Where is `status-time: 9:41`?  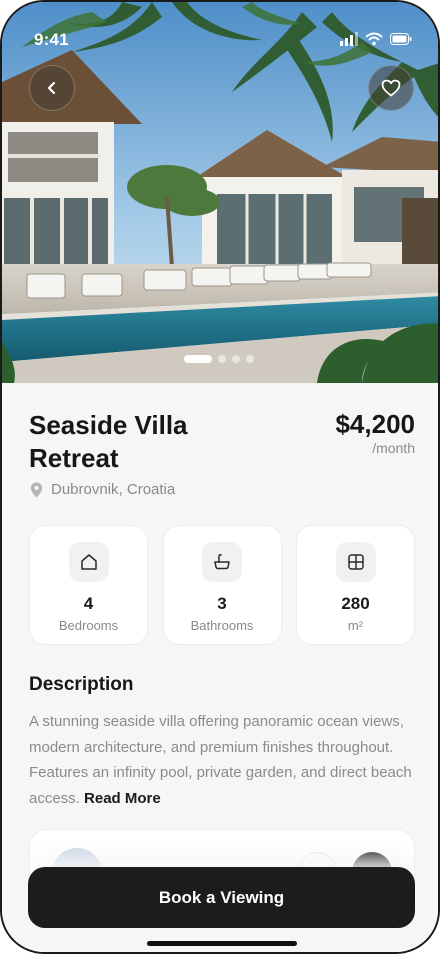
status-time: 9:41 is located at coordinates (51, 39).